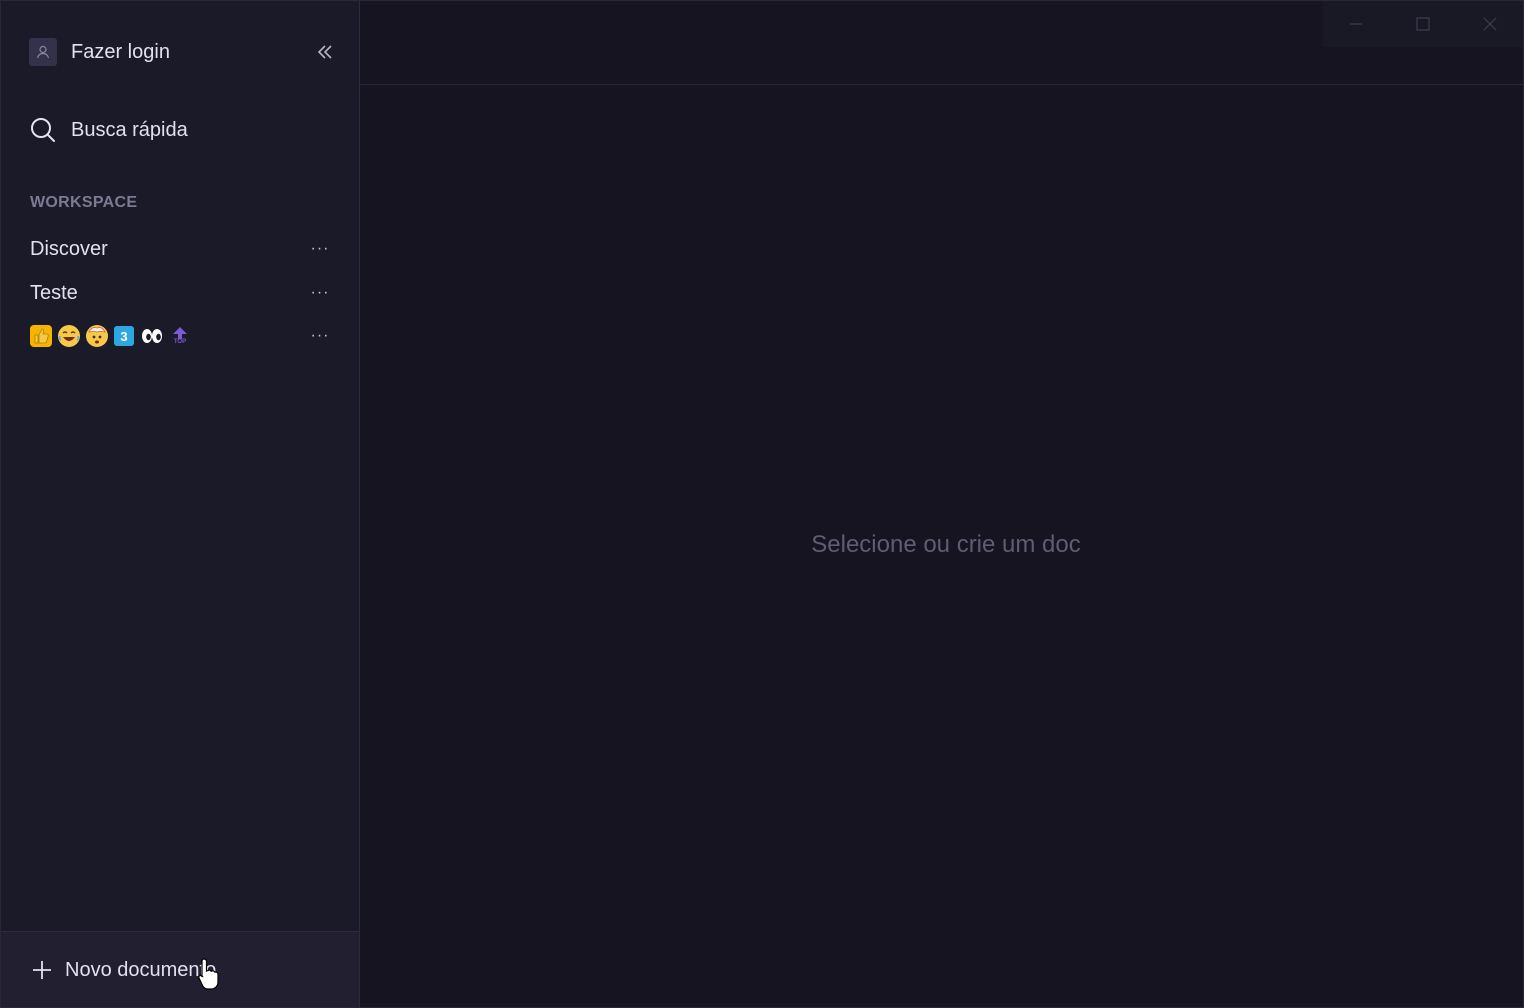 This screenshot has height=1008, width=1524. What do you see at coordinates (43, 130) in the screenshot?
I see `search-icon` at bounding box center [43, 130].